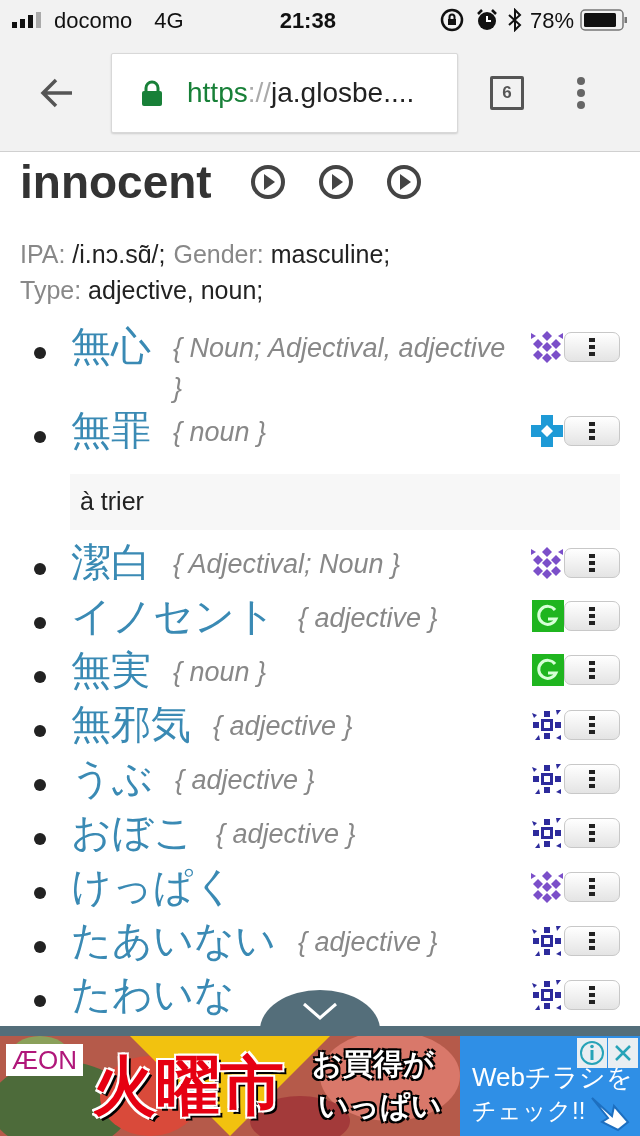  I want to click on battery-icon, so click(604, 20).